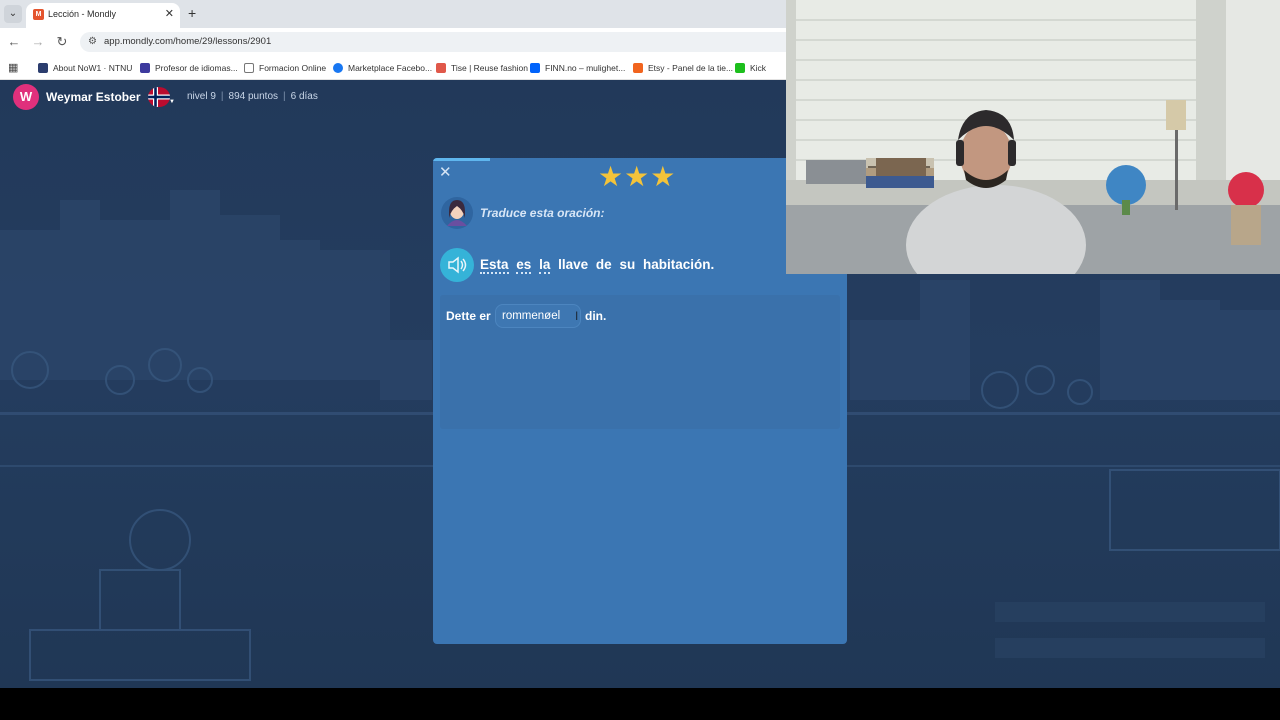  Describe the element at coordinates (603, 264) in the screenshot. I see `sentence-word: de` at that location.